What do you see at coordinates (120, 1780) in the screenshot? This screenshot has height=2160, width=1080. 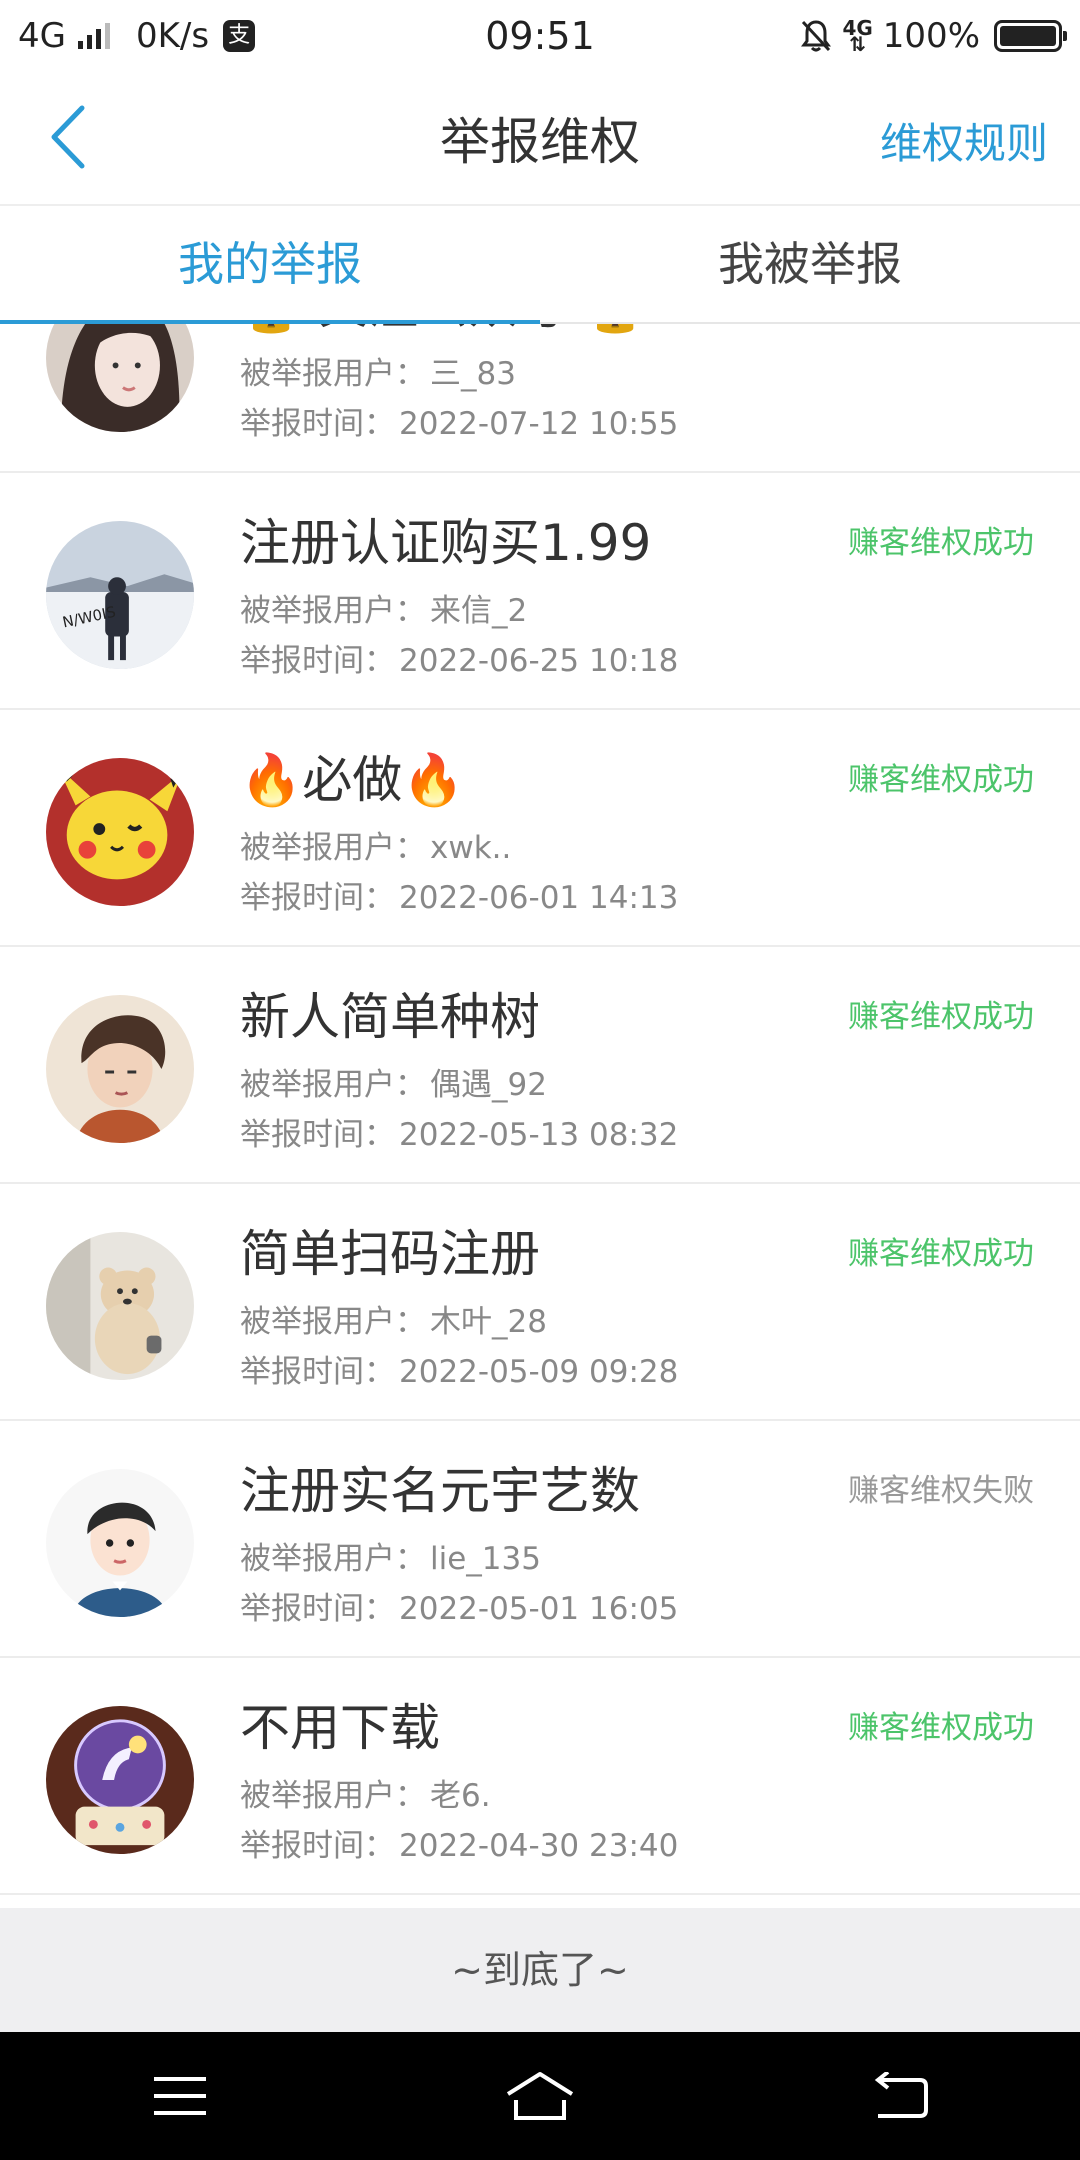 I see `avatar-crystal-ball` at bounding box center [120, 1780].